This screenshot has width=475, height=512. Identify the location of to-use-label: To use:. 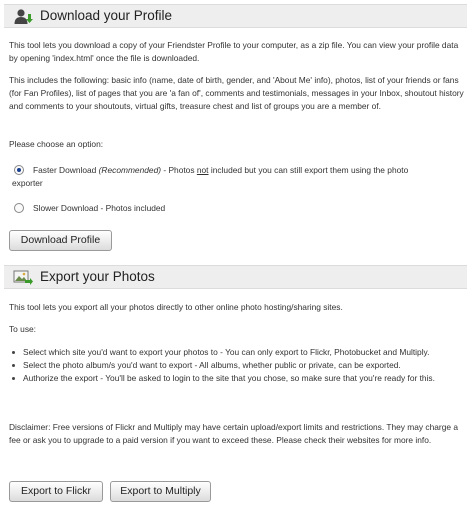
(23, 329).